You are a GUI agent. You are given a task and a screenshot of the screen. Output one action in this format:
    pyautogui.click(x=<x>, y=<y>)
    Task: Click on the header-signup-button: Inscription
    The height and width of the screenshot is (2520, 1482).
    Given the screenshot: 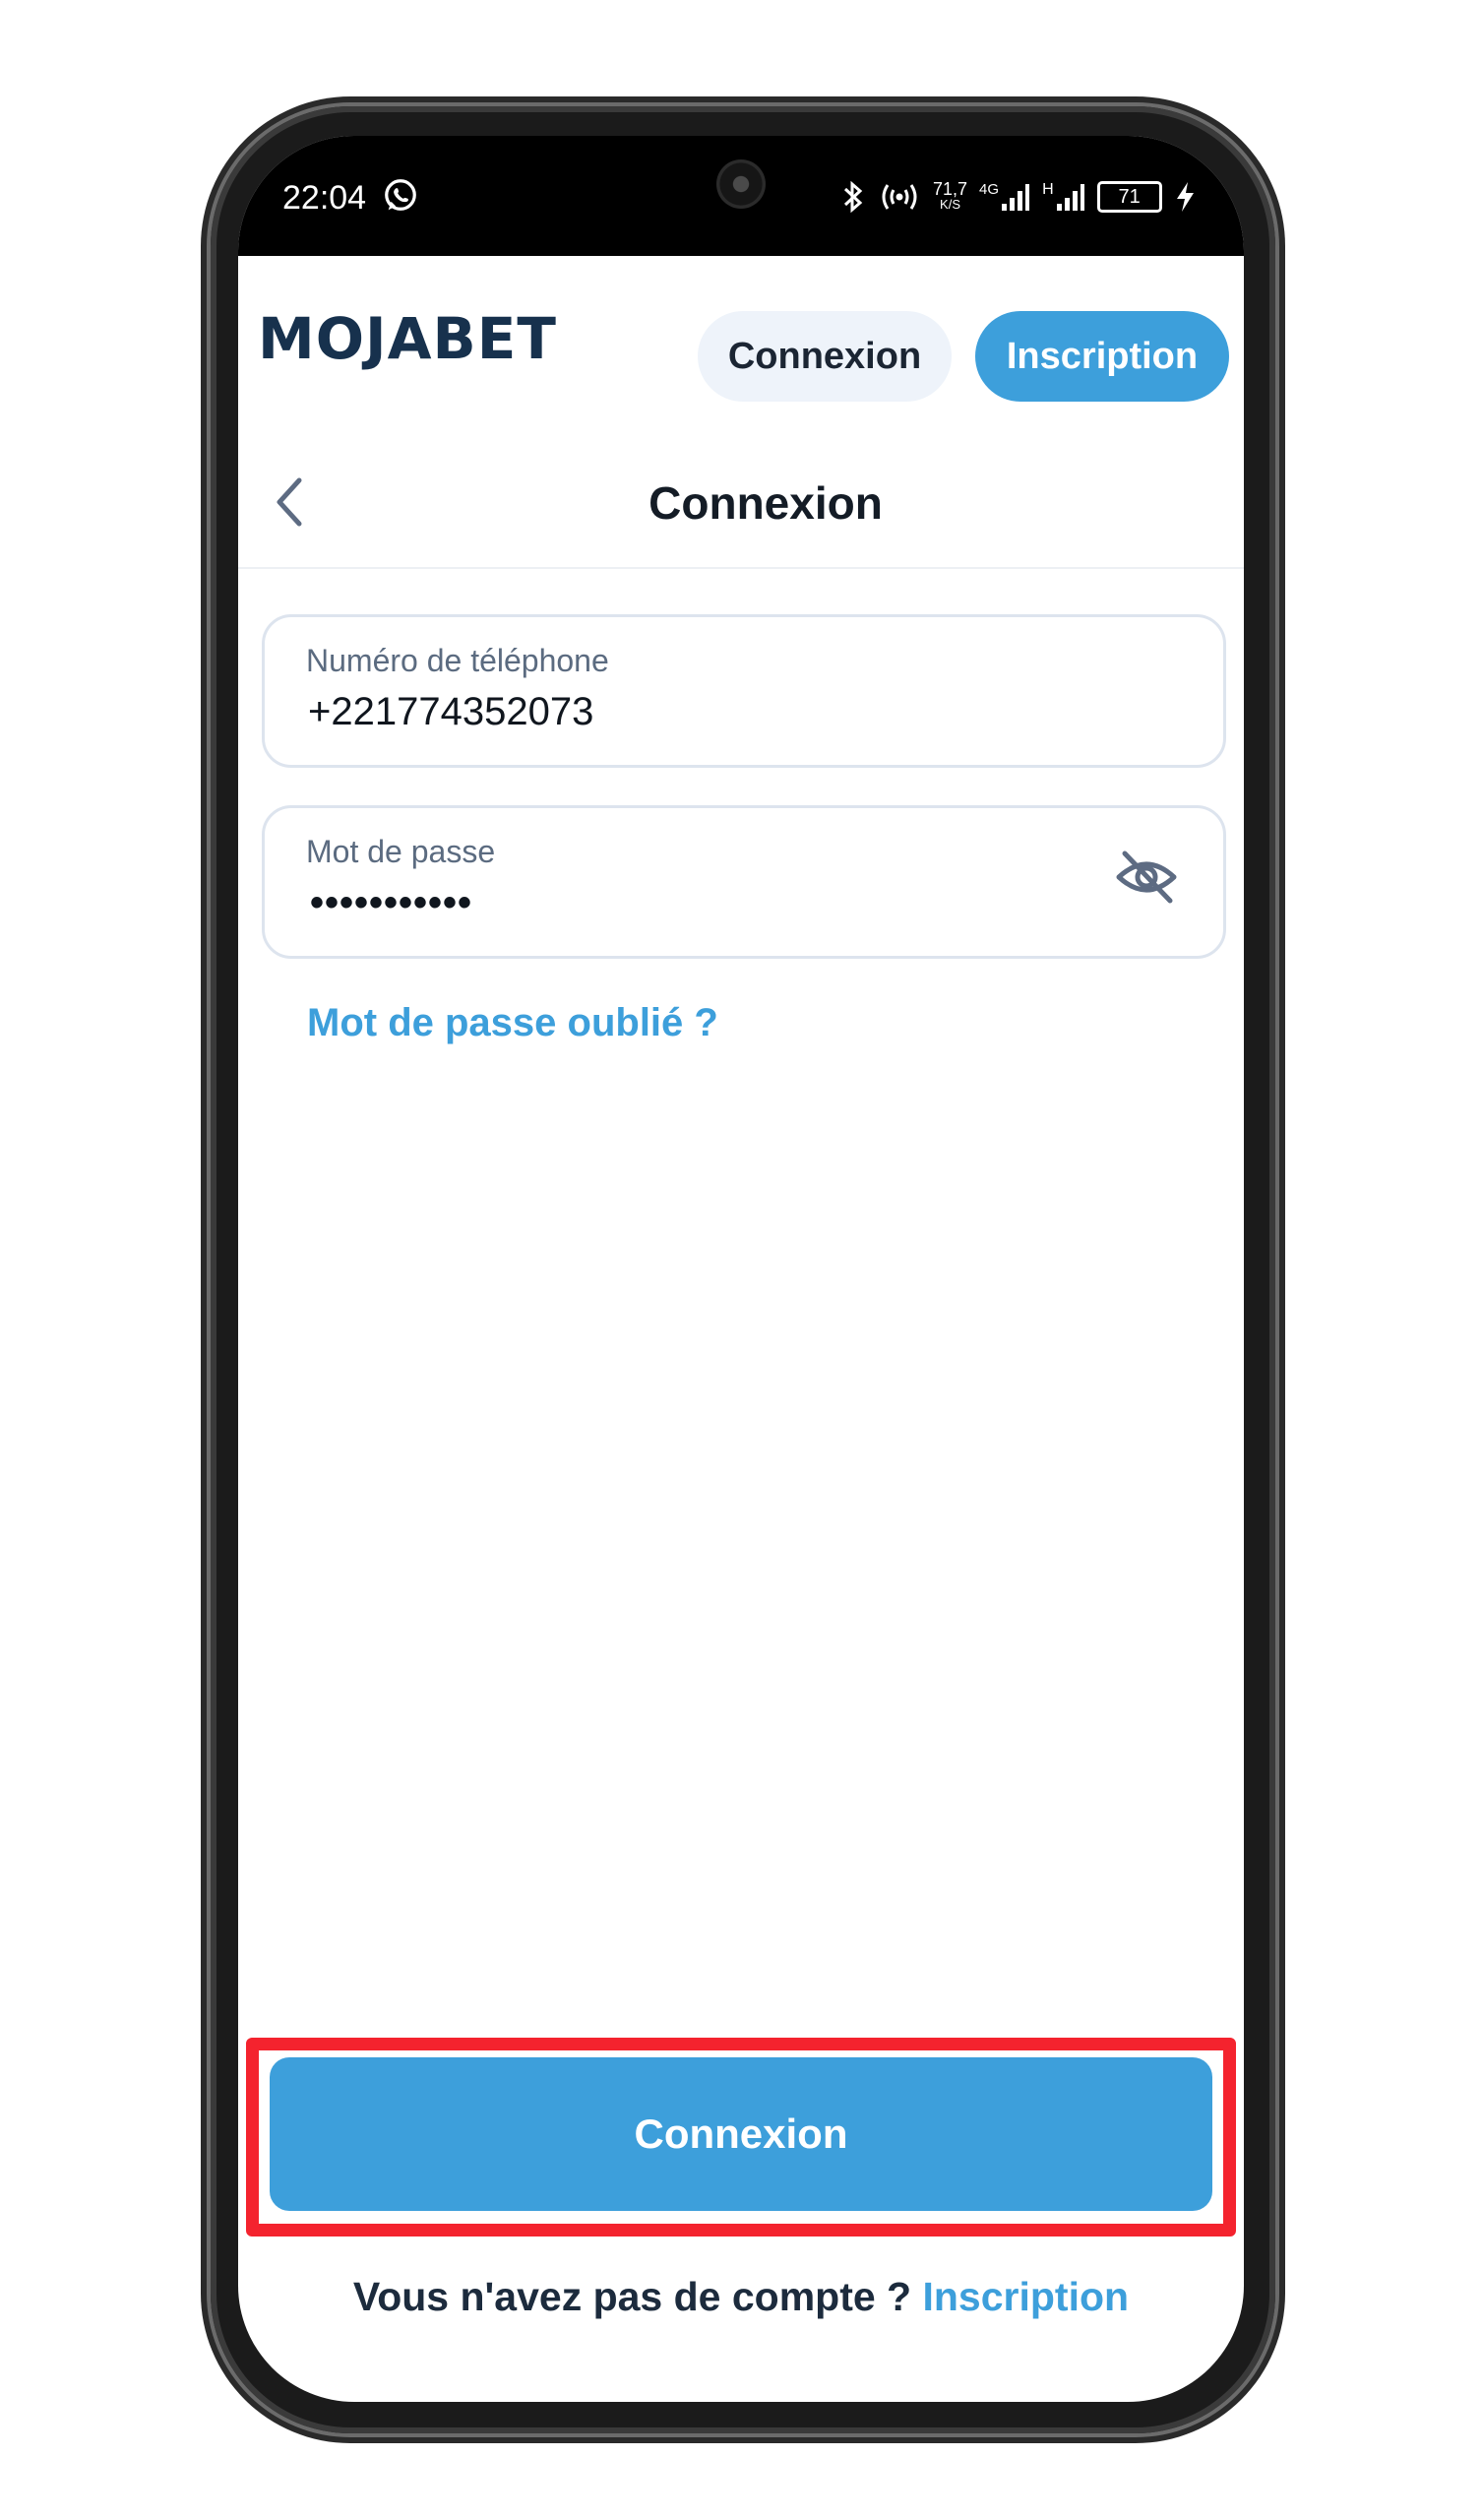 What is the action you would take?
    pyautogui.click(x=1102, y=356)
    